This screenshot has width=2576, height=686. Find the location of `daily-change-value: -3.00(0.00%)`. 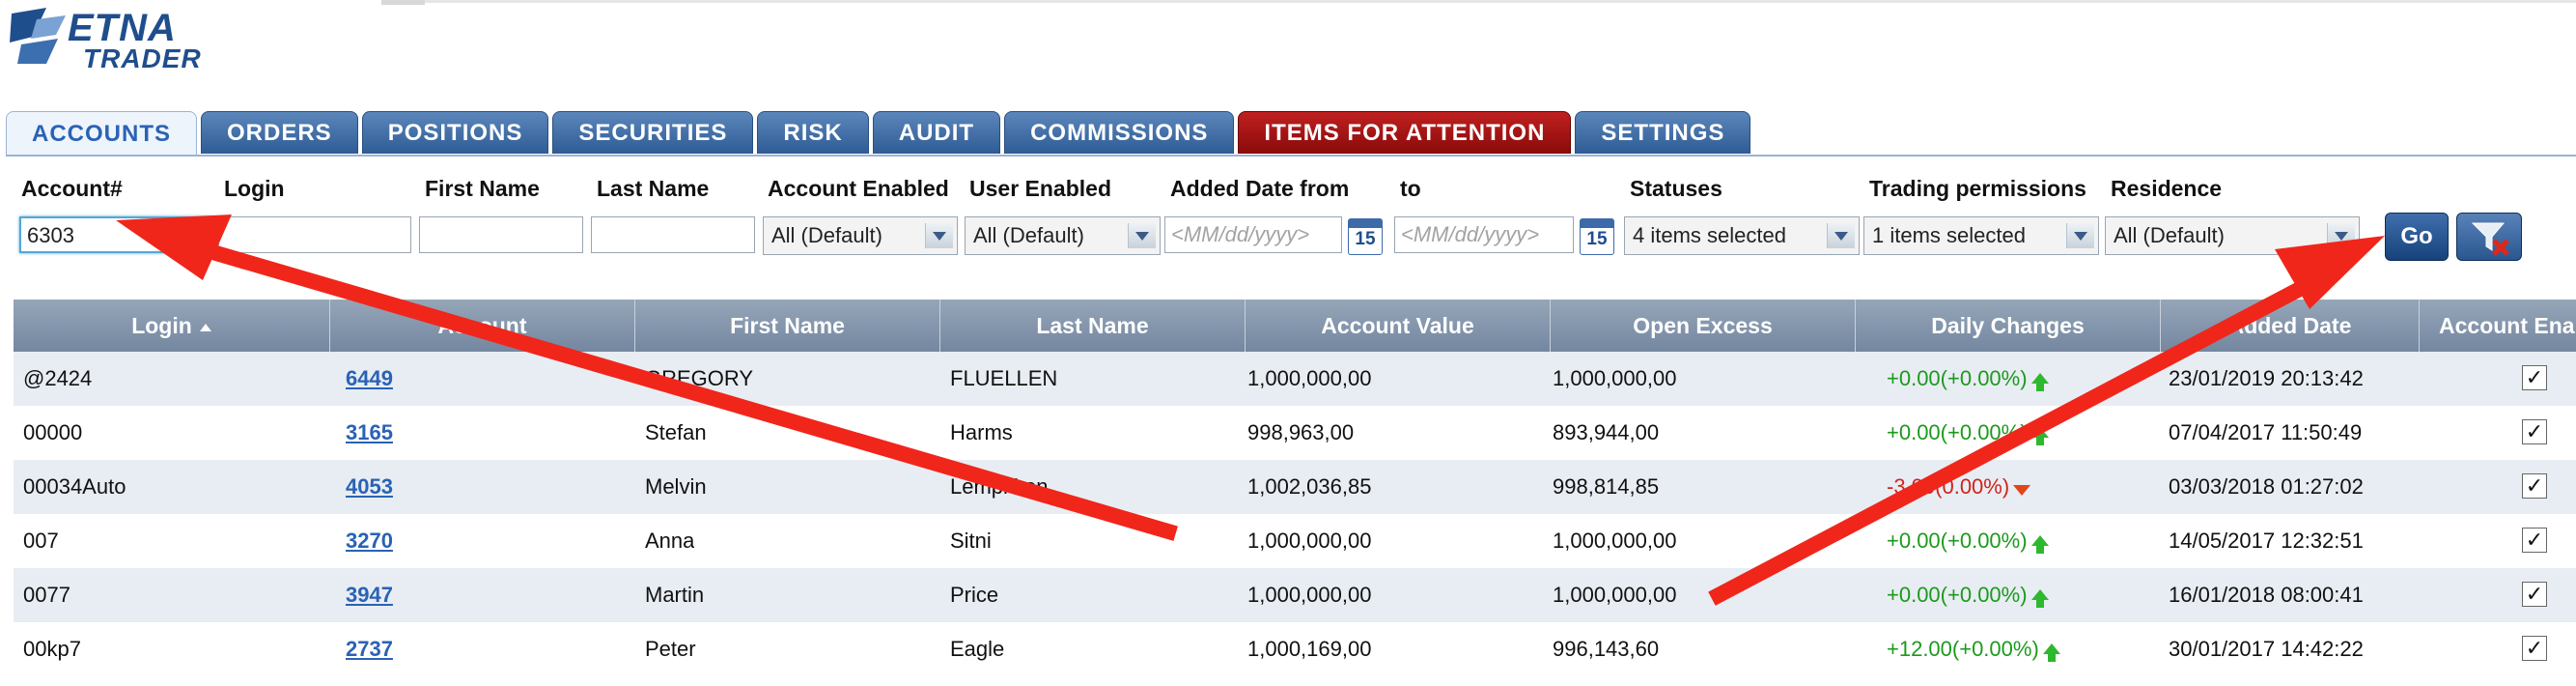

daily-change-value: -3.00(0.00%) is located at coordinates (1949, 487).